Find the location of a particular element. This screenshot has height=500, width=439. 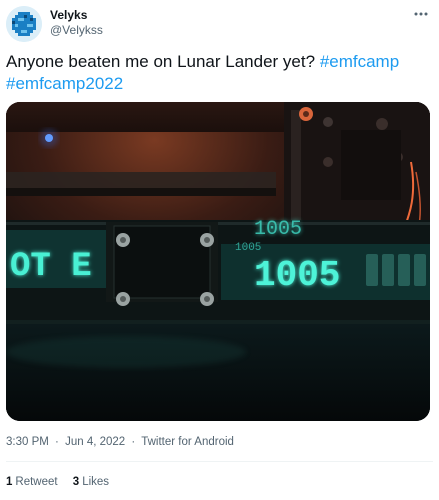

tweet-source: Twitter for Android is located at coordinates (187, 442).